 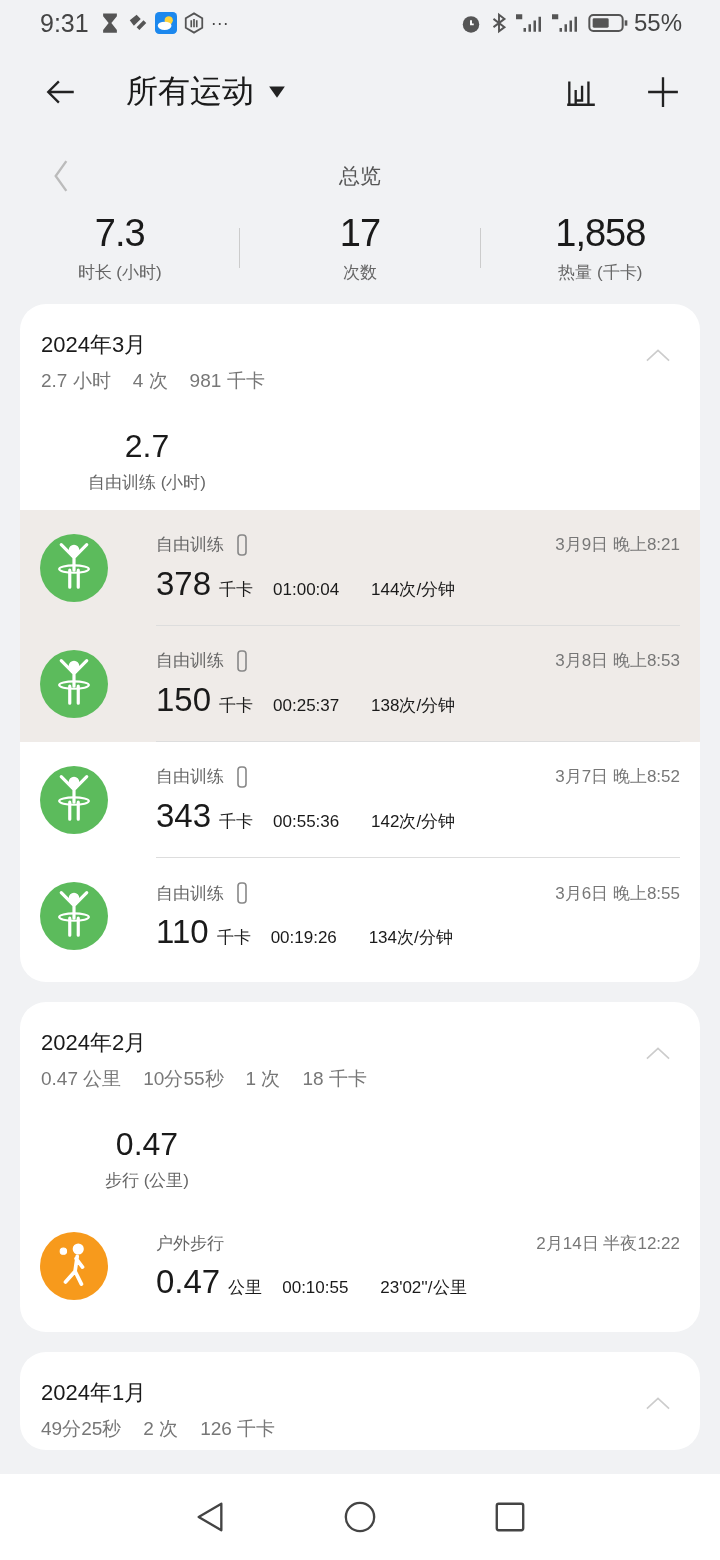 I want to click on month-summary: 126 千卡, so click(x=238, y=1429).